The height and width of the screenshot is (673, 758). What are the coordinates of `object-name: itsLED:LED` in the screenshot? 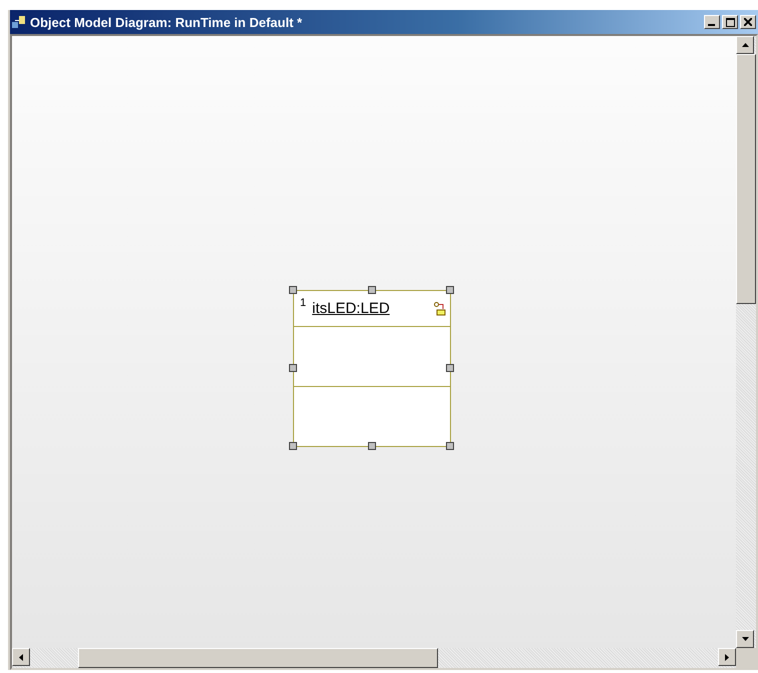 It's located at (351, 308).